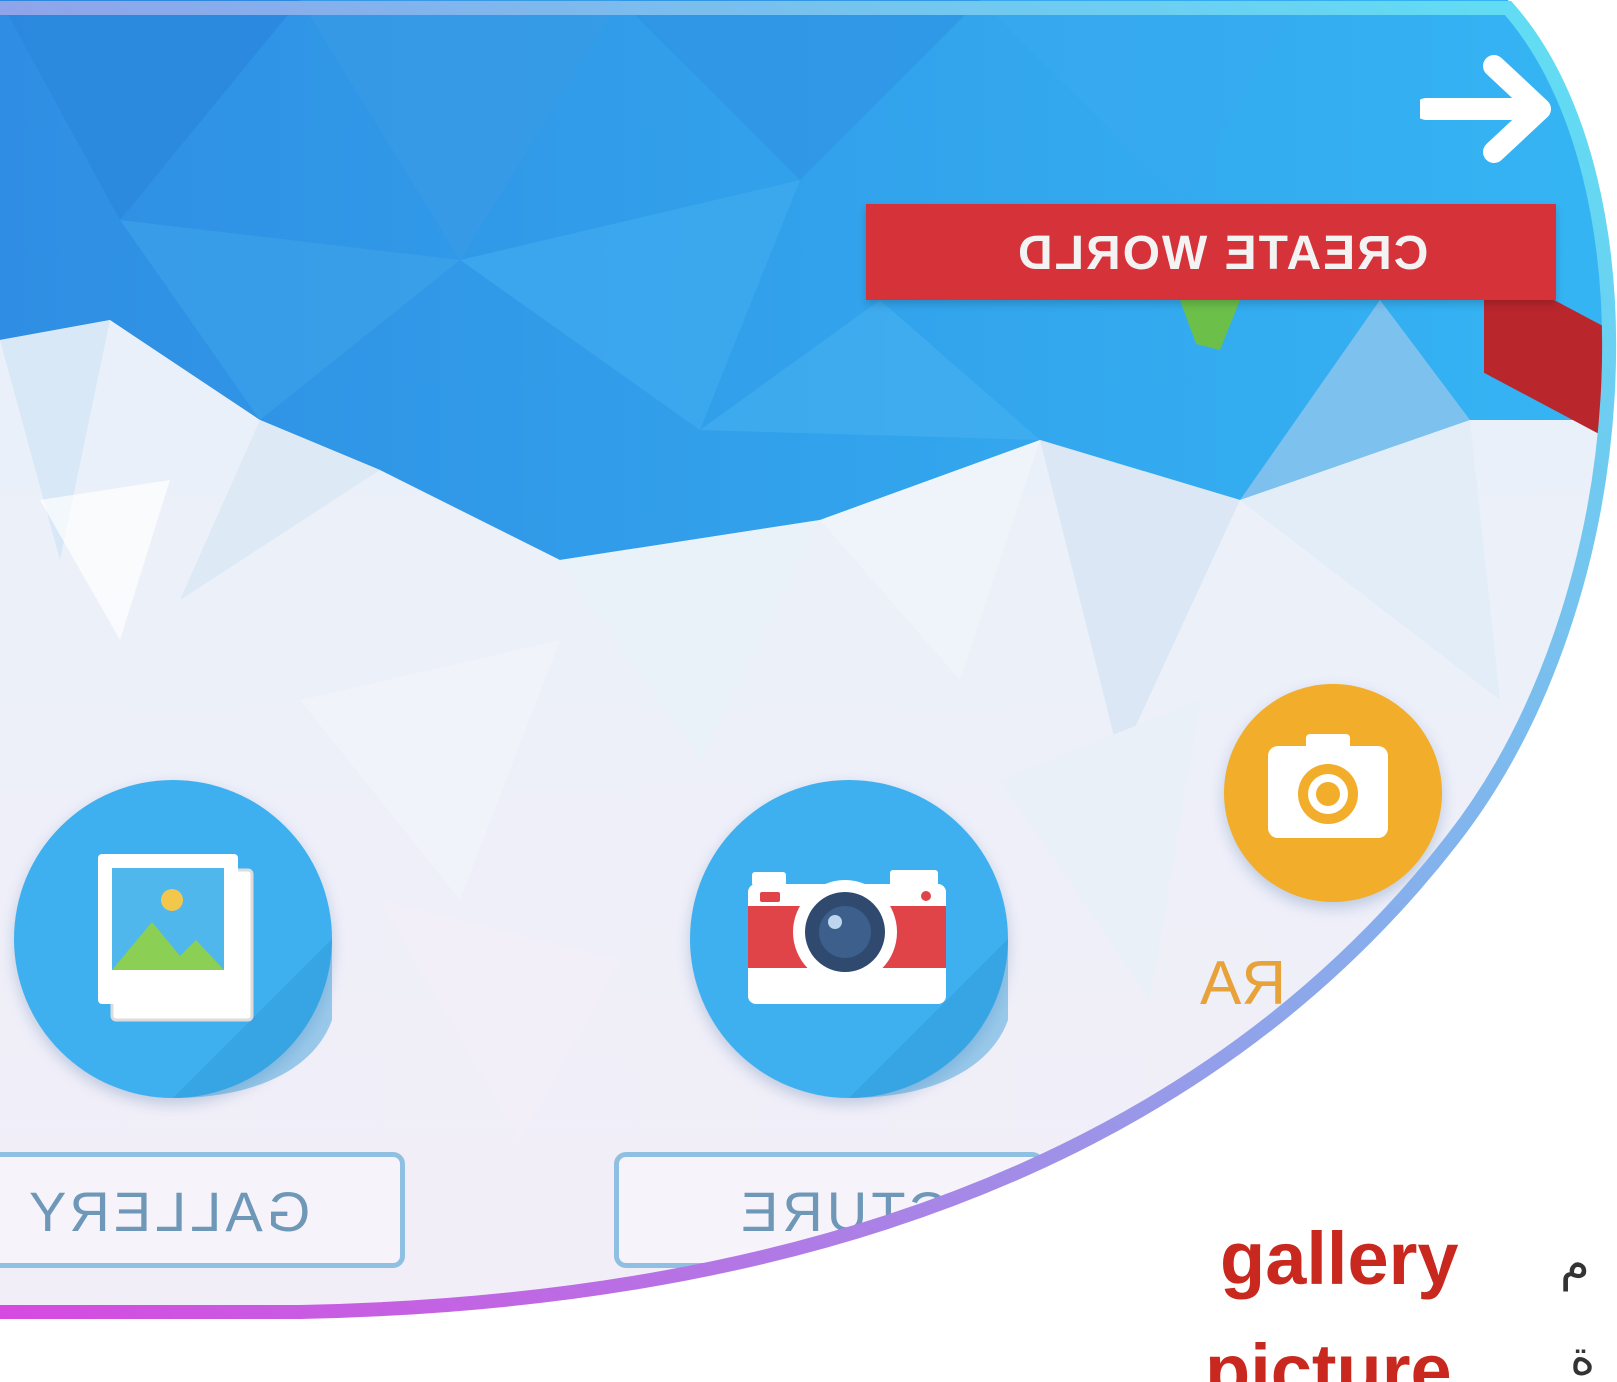  I want to click on caption-gallery: gallery, so click(1339, 1258).